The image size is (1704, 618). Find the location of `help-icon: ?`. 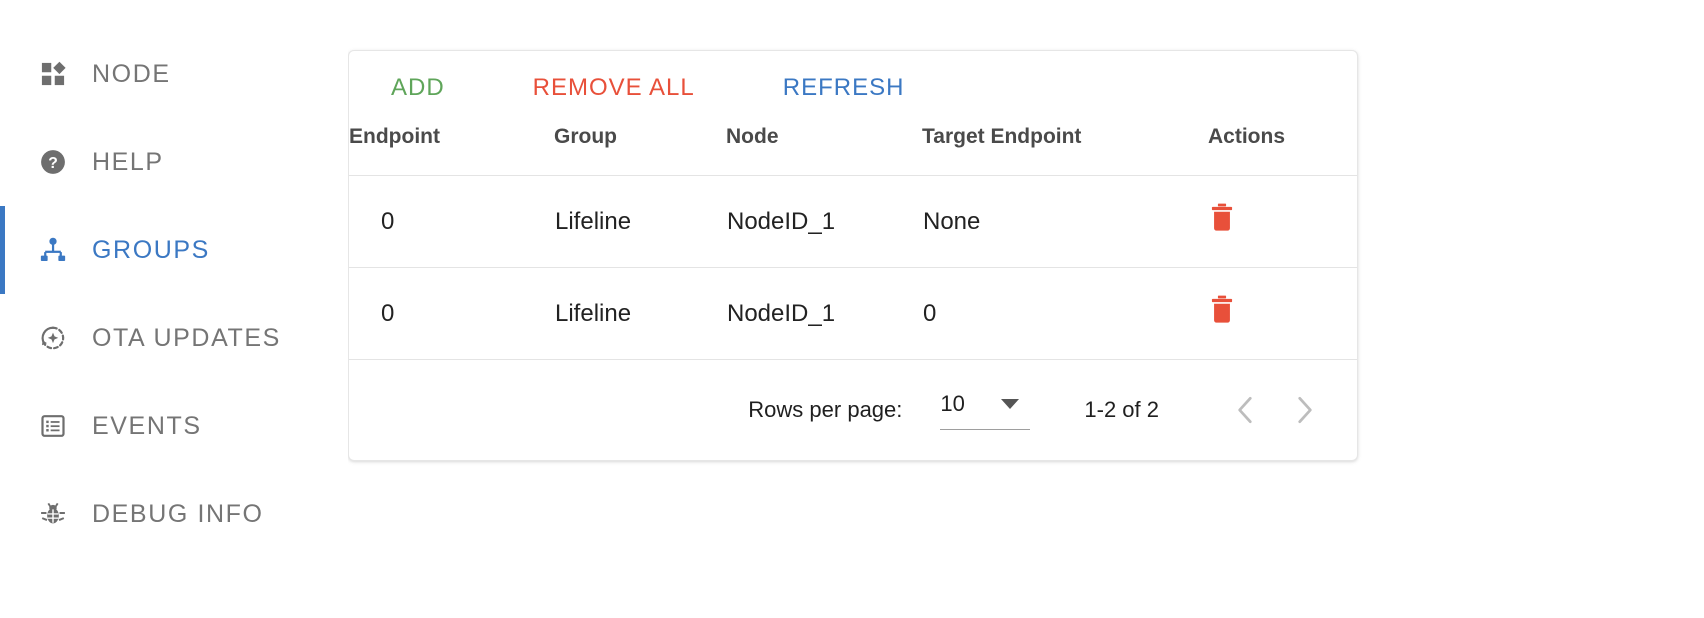

help-icon: ? is located at coordinates (53, 162).